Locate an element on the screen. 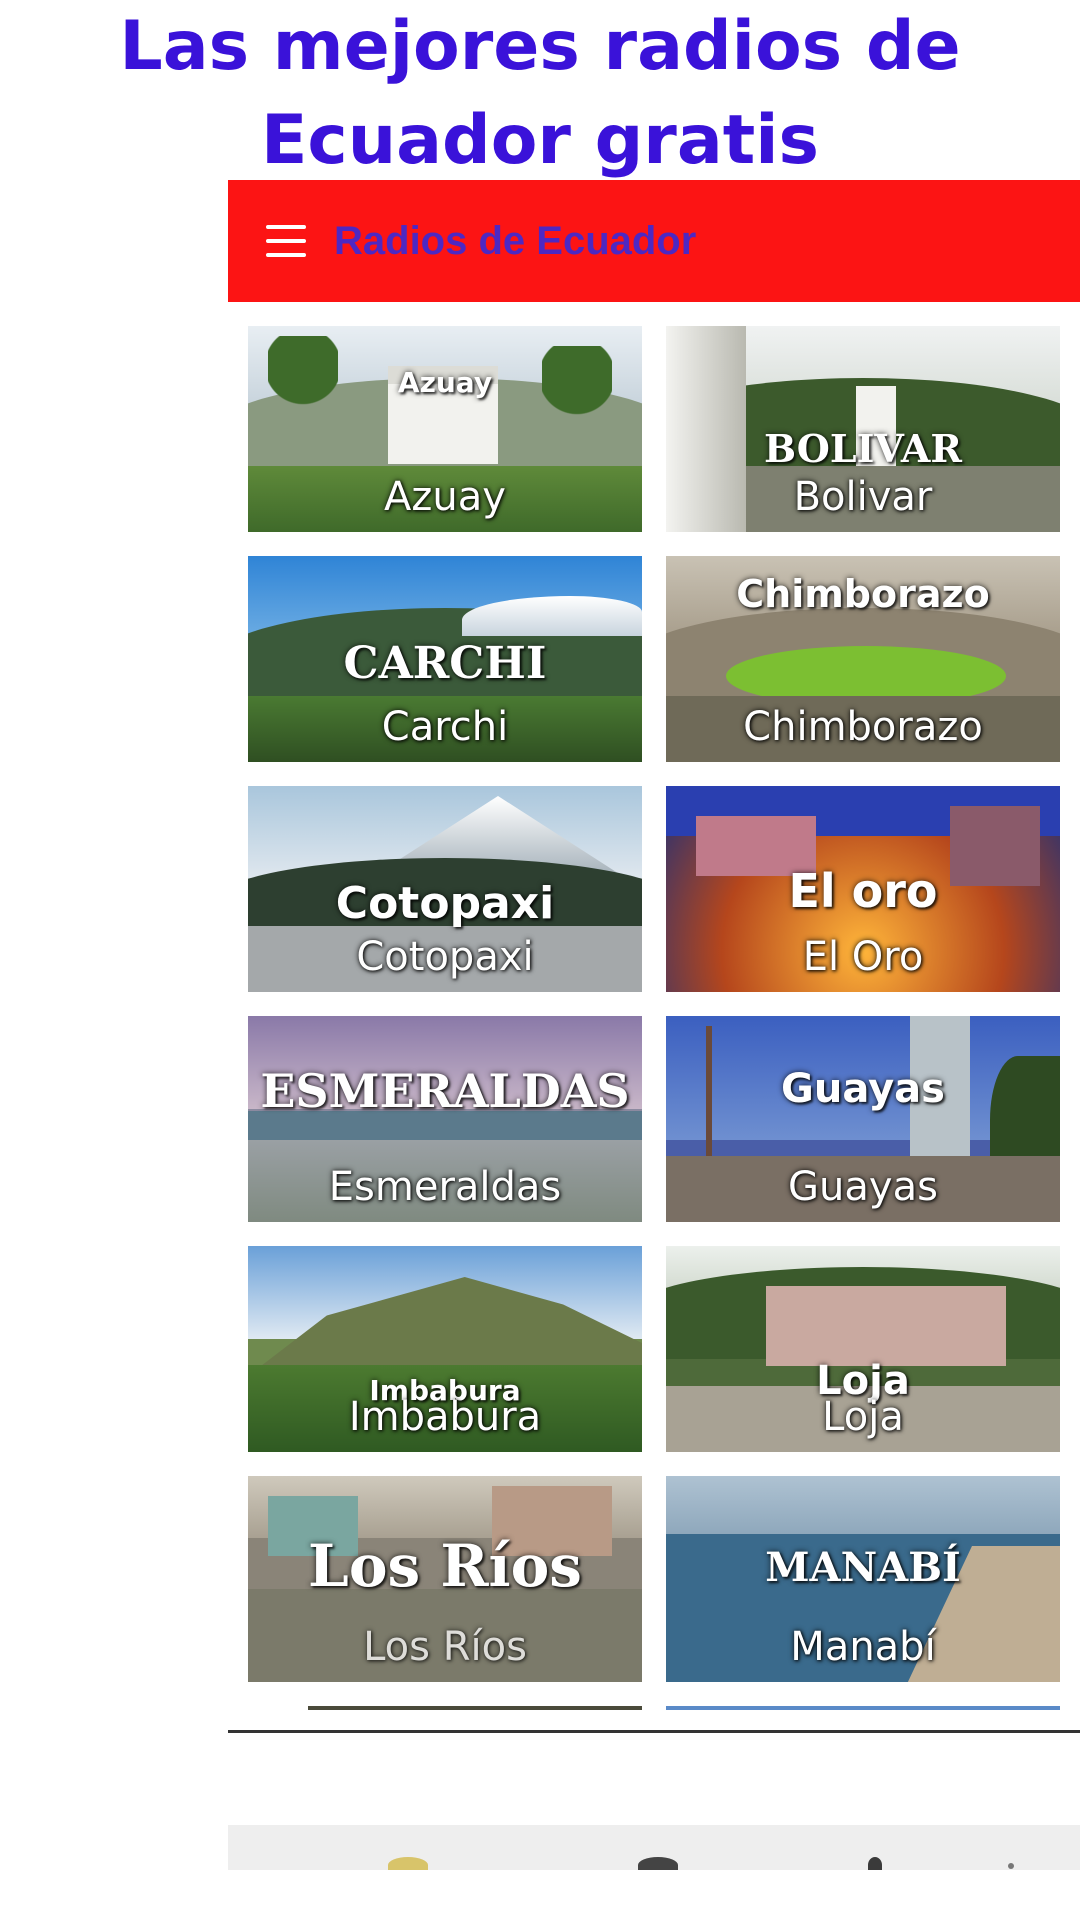 The image size is (1080, 1920). tile-label: Azuay is located at coordinates (445, 497).